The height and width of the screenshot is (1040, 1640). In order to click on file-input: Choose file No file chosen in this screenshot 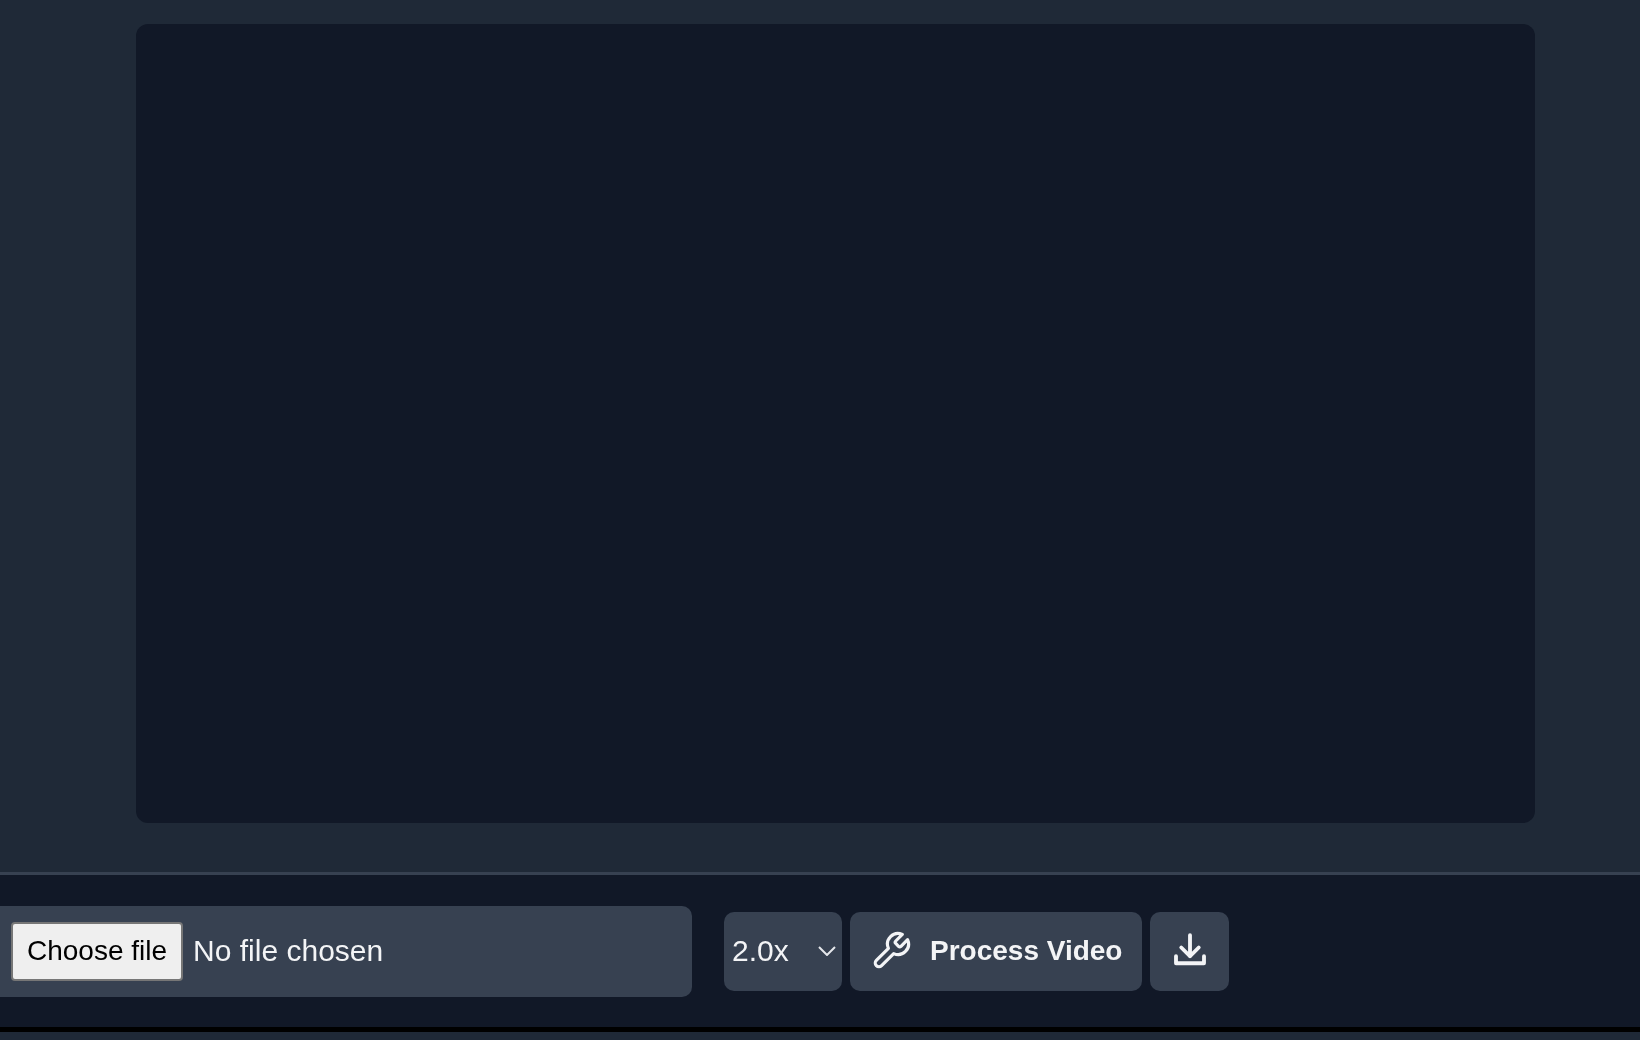, I will do `click(346, 951)`.